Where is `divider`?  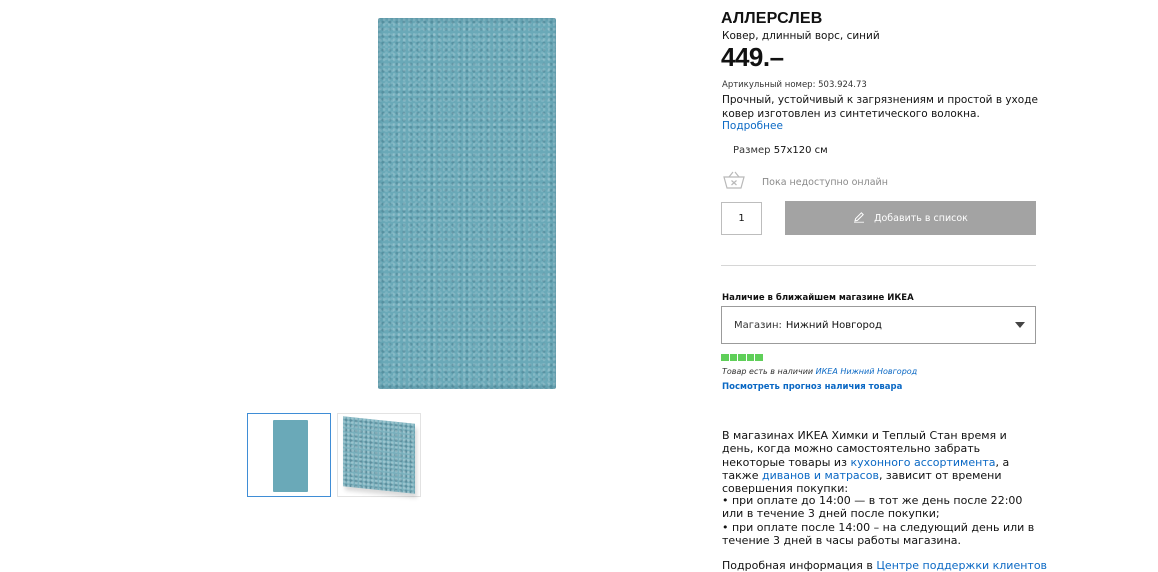
divider is located at coordinates (878, 265).